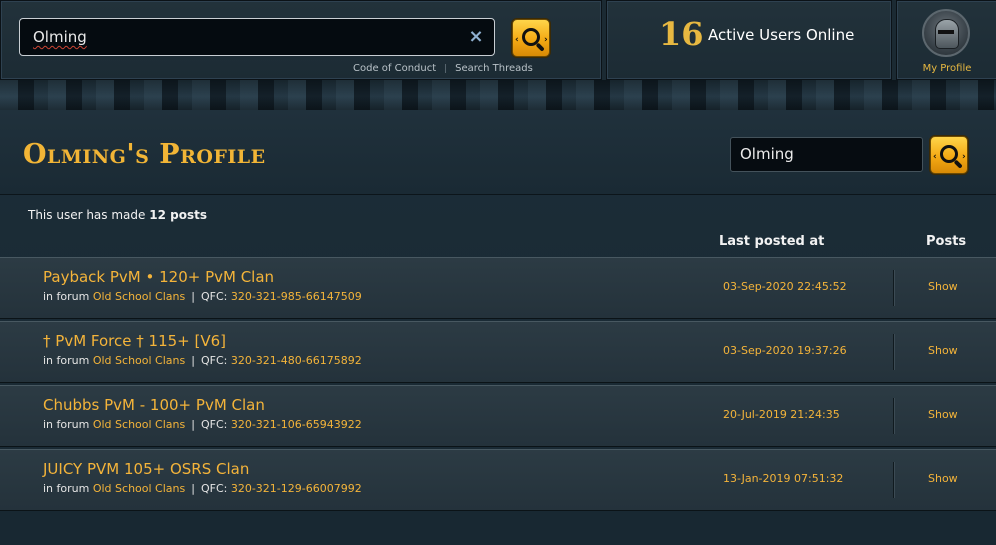  I want to click on active-users-count: 16, so click(681, 34).